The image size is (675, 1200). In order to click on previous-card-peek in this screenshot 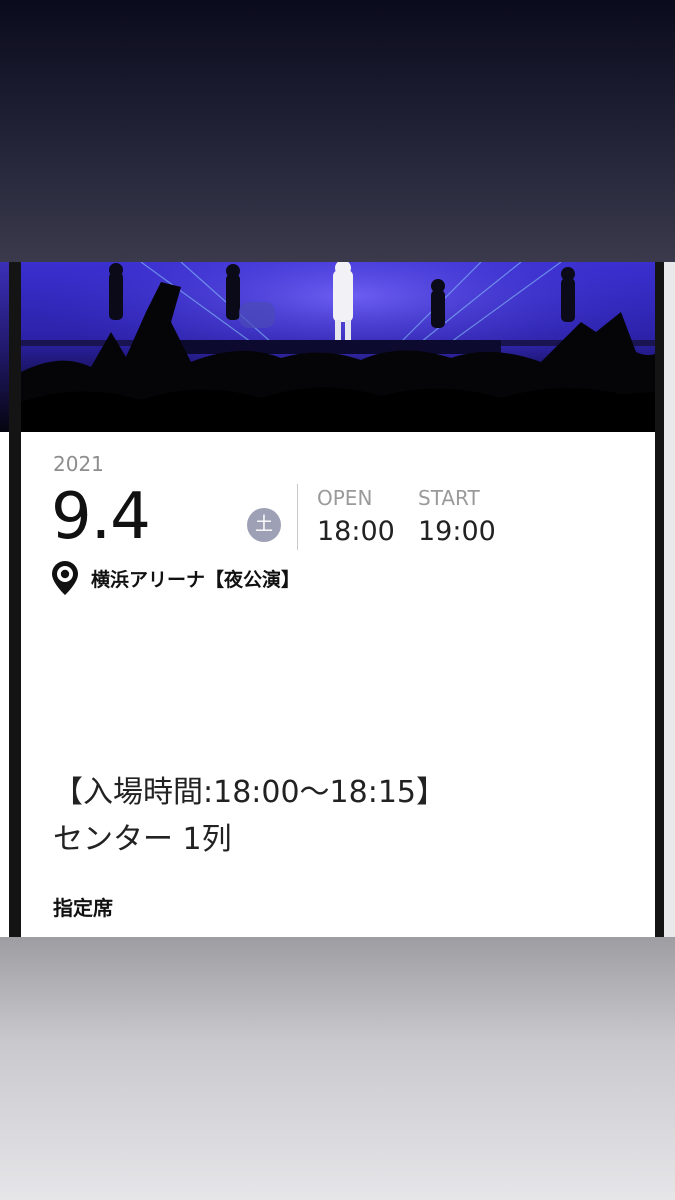, I will do `click(4, 347)`.